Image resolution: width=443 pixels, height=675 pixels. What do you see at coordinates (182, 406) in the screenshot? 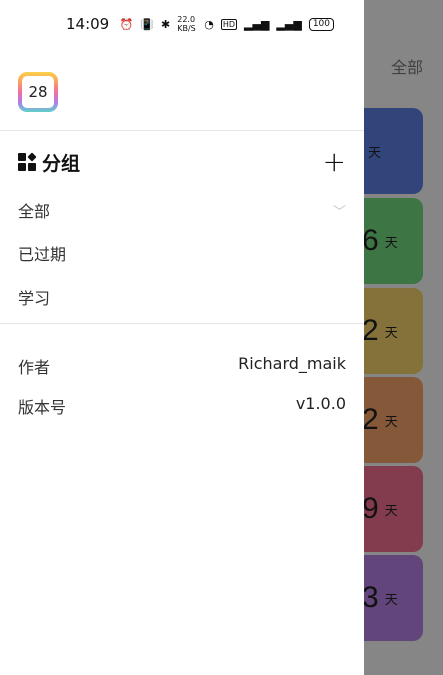
I see `info-row-version: 版本号 v1.0.0` at bounding box center [182, 406].